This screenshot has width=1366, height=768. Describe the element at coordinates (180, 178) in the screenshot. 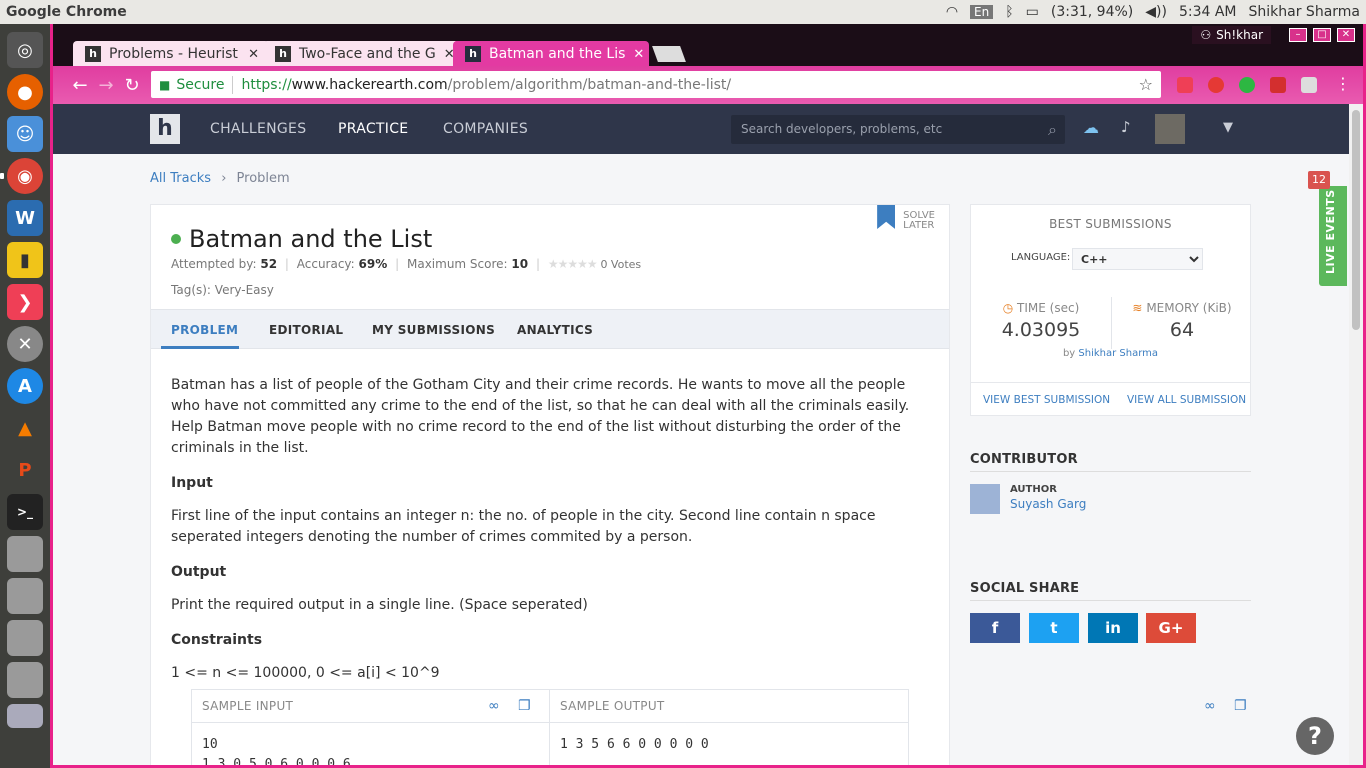

I see `breadcrumb-all-tracks: All Tracks` at that location.